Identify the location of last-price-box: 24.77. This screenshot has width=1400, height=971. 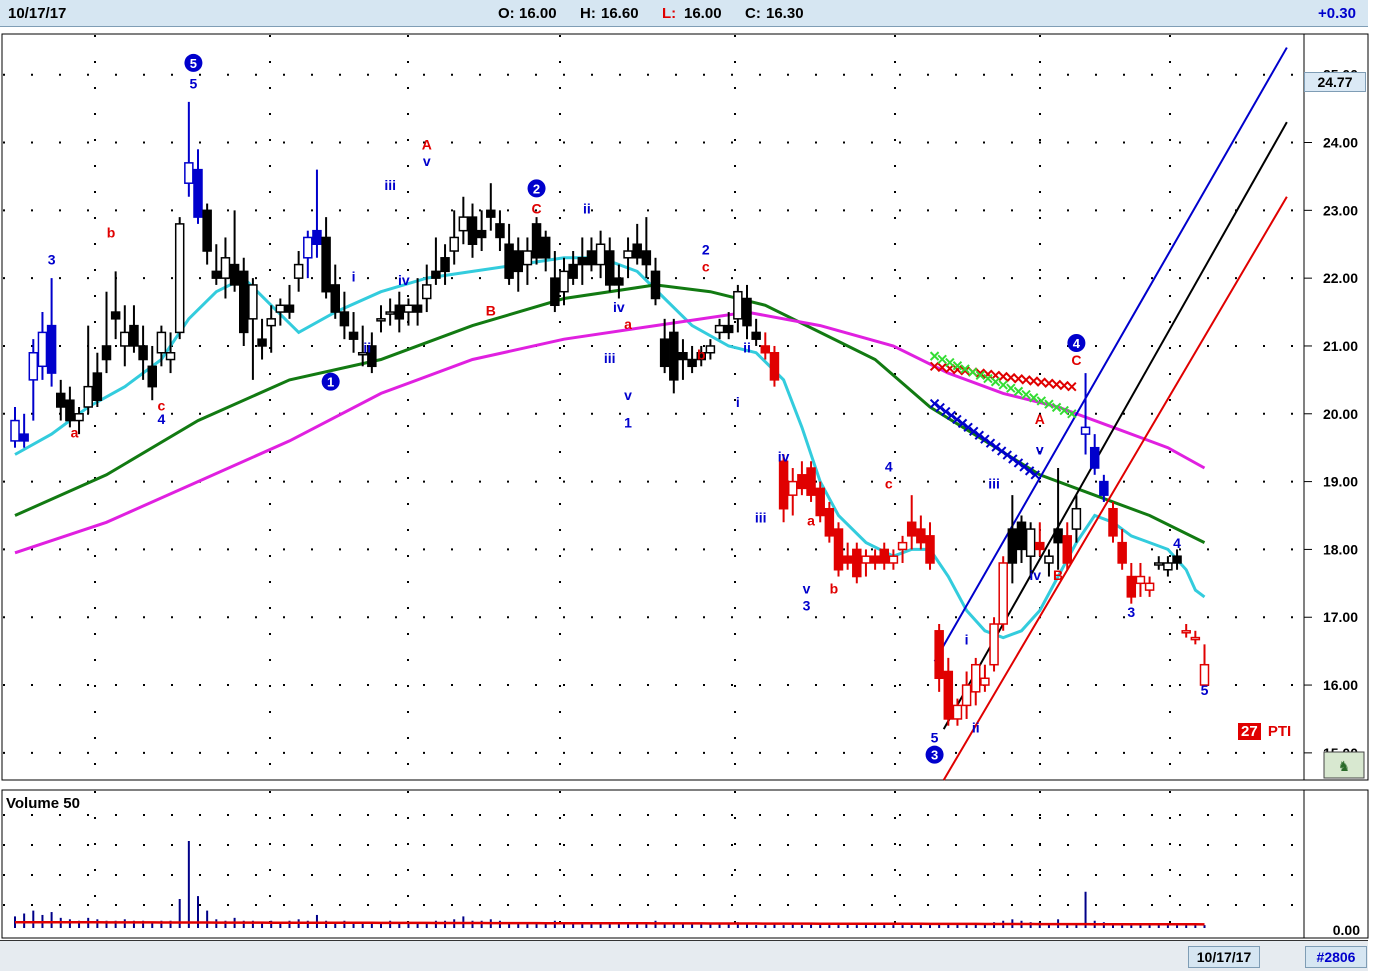
(1335, 82).